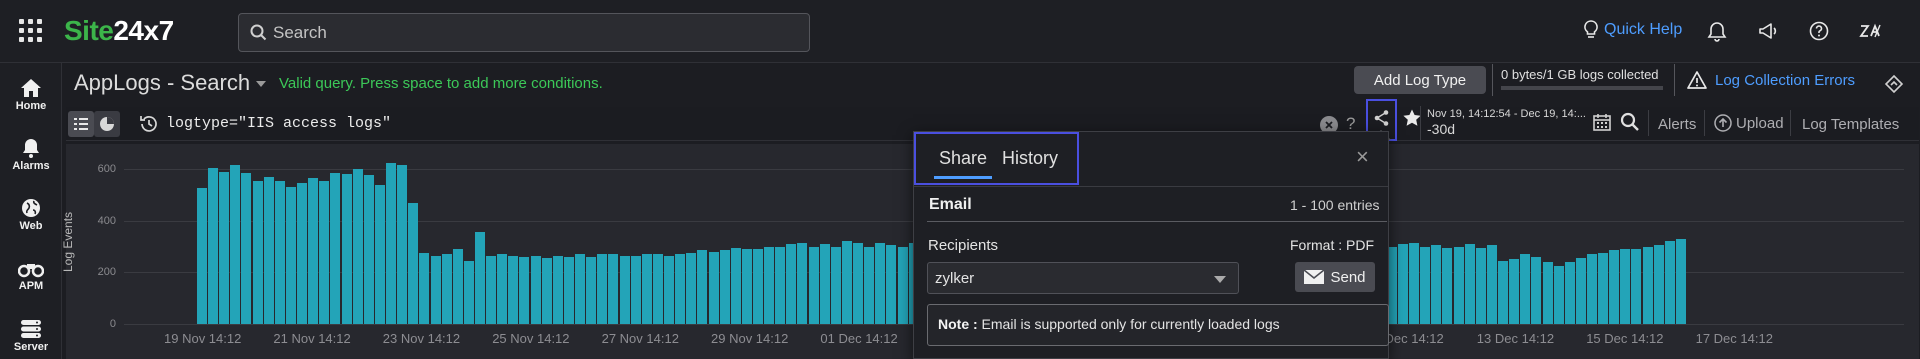  I want to click on bell-icon, so click(1717, 31).